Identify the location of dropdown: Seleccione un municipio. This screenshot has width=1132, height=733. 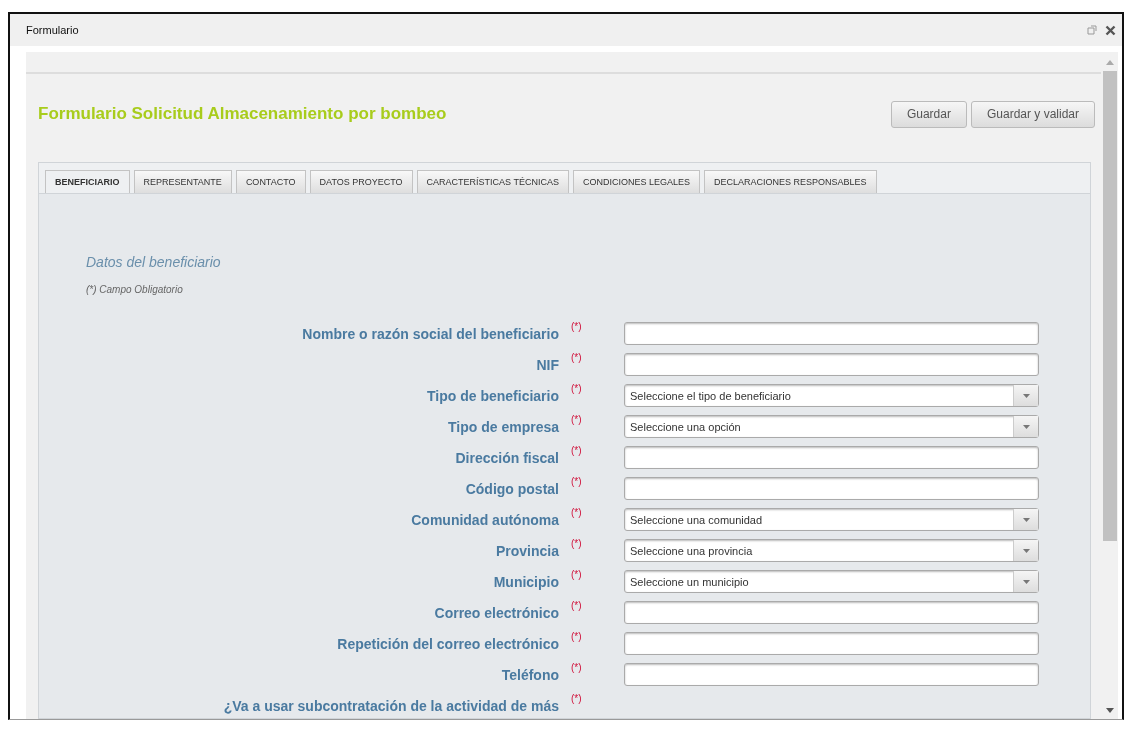
(831, 581).